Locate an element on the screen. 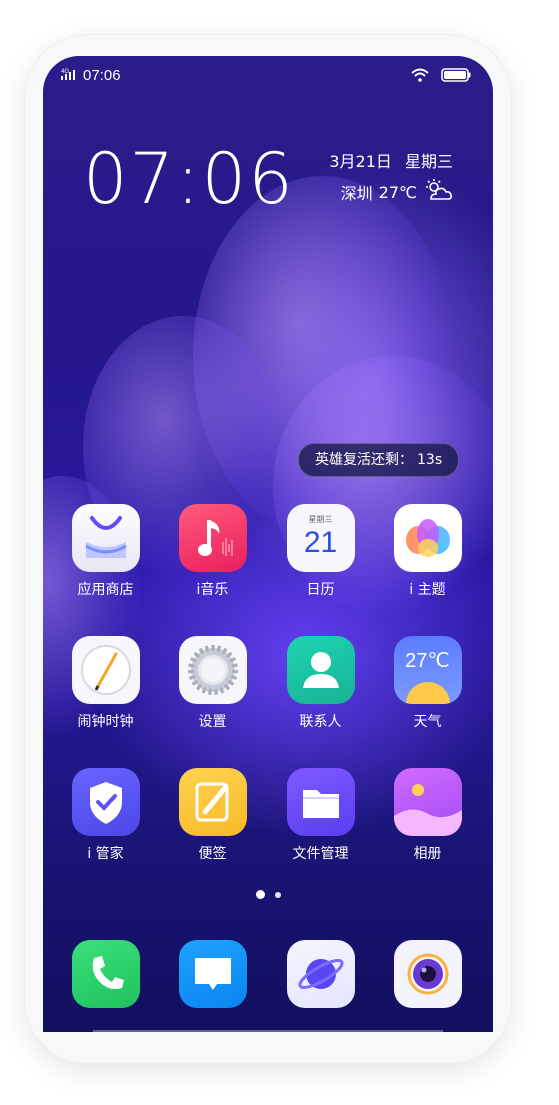 This screenshot has height=1105, width=559. music-app: i音乐 is located at coordinates (212, 551).